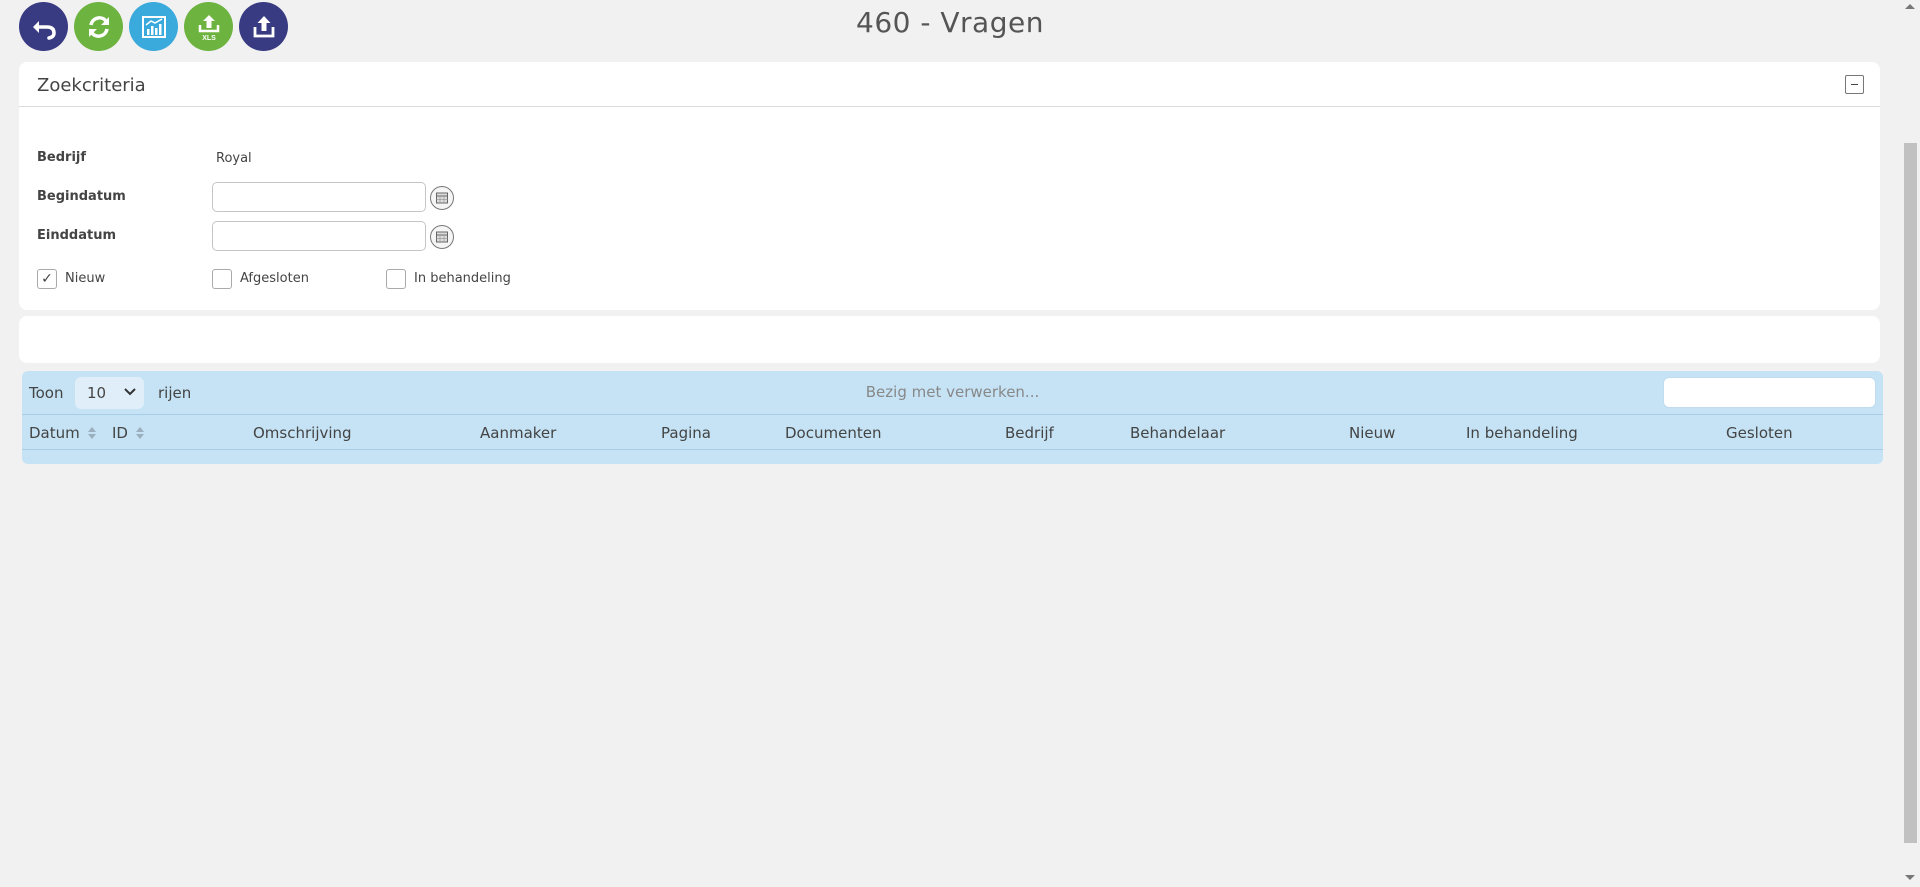 Image resolution: width=1920 pixels, height=887 pixels. Describe the element at coordinates (396, 279) in the screenshot. I see `in-behandeling-checkbox` at that location.